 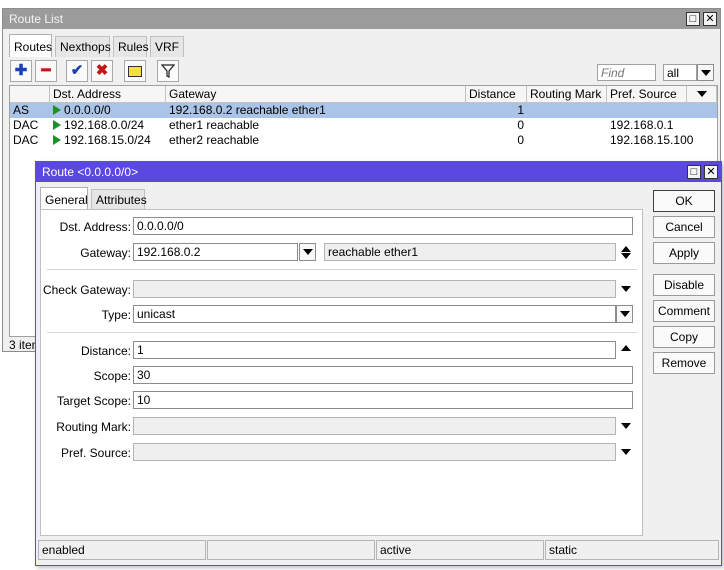 I want to click on remove-route-button: Remove, so click(x=684, y=363).